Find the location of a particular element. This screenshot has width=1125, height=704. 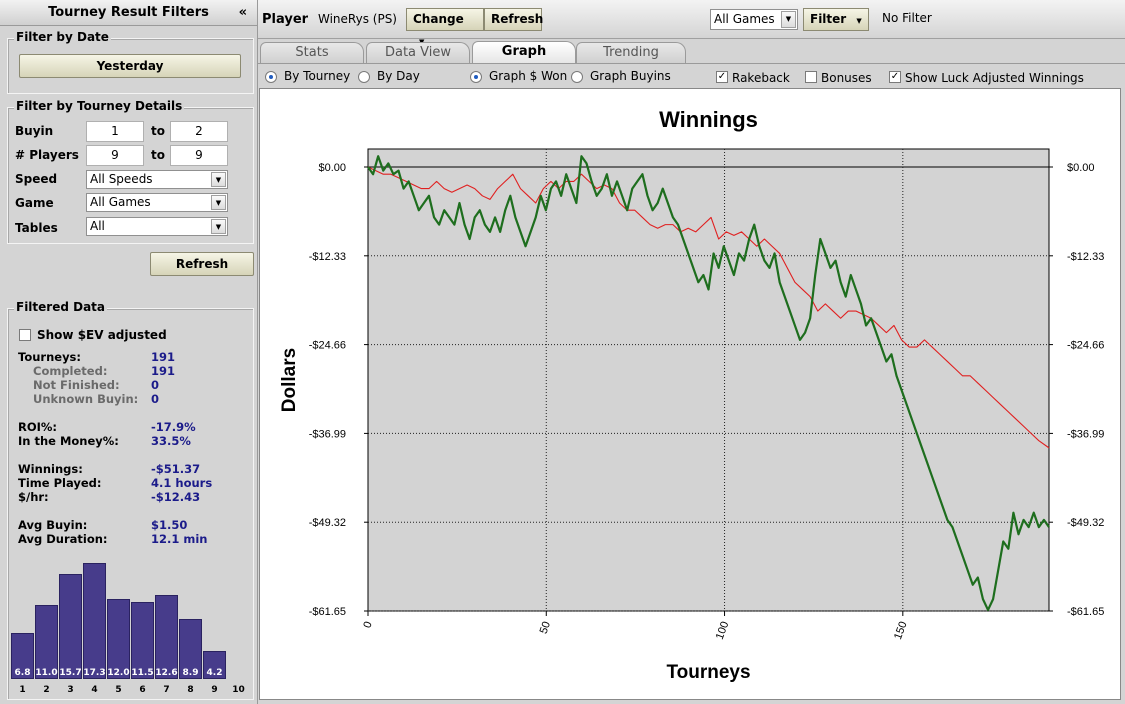

speed-label: Speed is located at coordinates (36, 179).